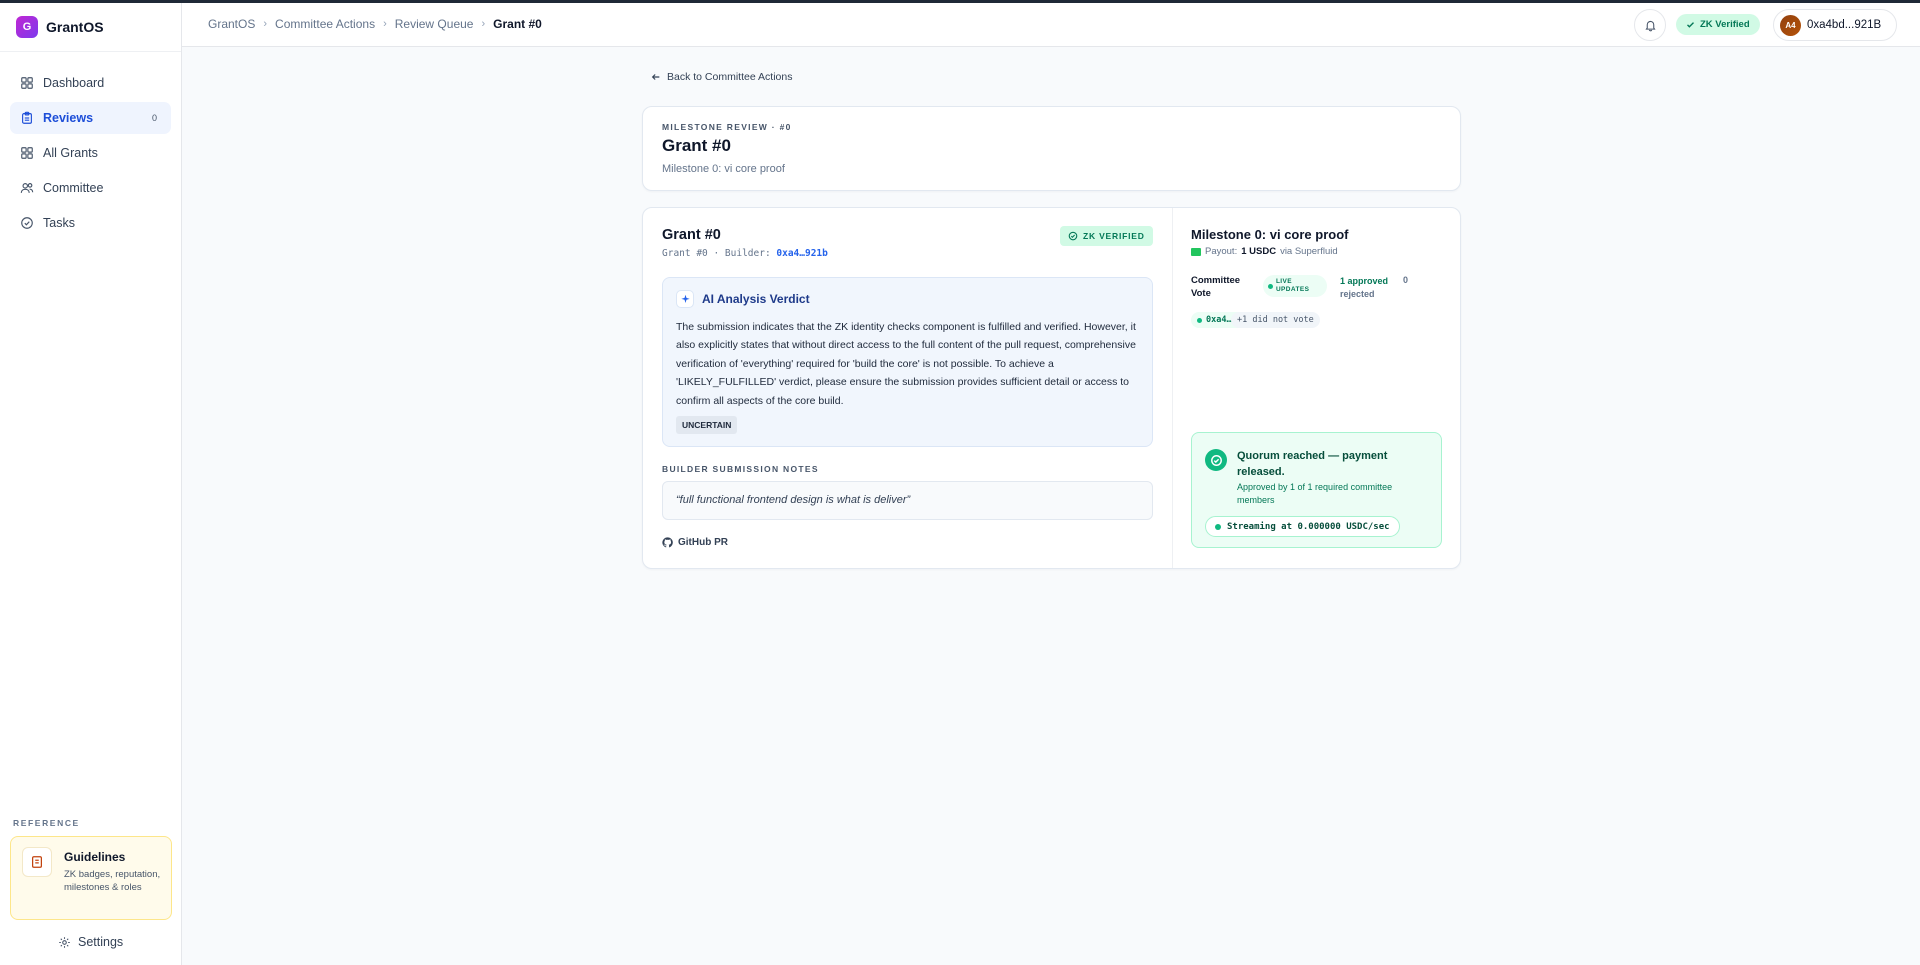  I want to click on brand-name: GrantOS, so click(75, 27).